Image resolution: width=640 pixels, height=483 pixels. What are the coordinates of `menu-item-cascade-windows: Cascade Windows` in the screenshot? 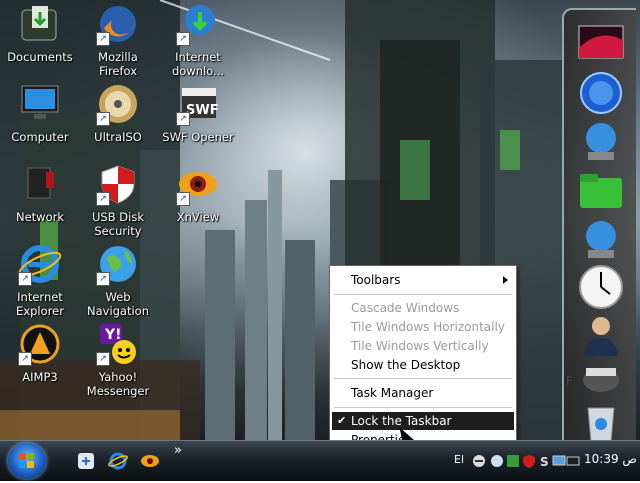 It's located at (423, 308).